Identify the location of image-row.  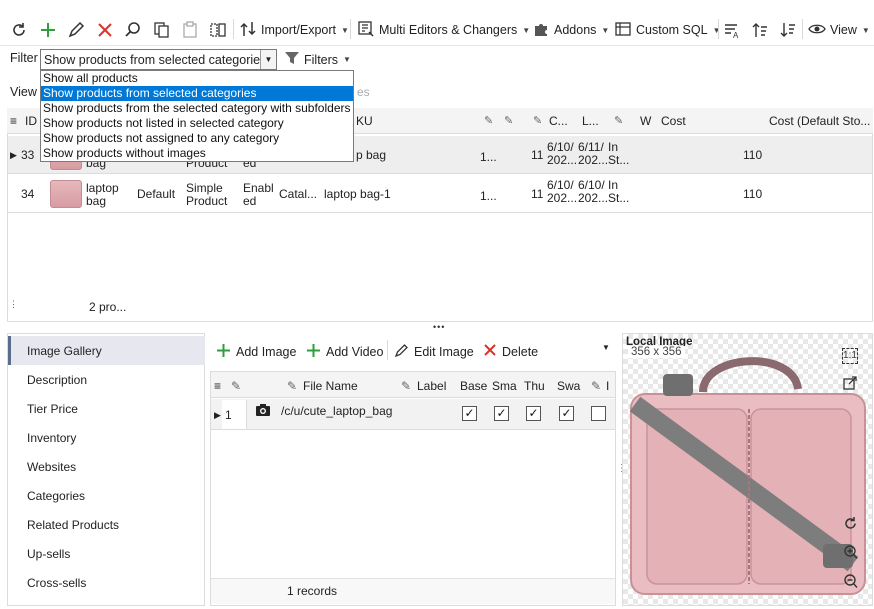
(413, 414).